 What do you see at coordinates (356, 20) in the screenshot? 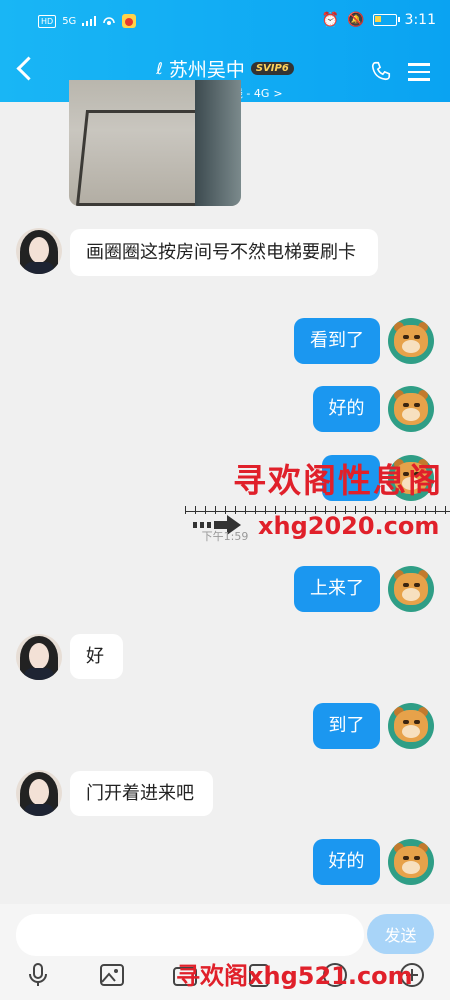
I see `mute-icon: 🔕` at bounding box center [356, 20].